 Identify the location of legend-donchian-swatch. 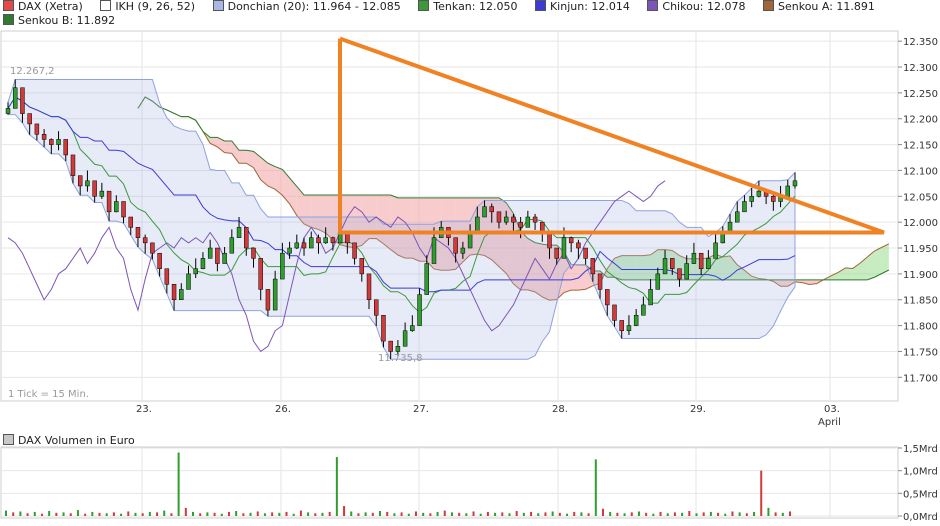
(218, 5).